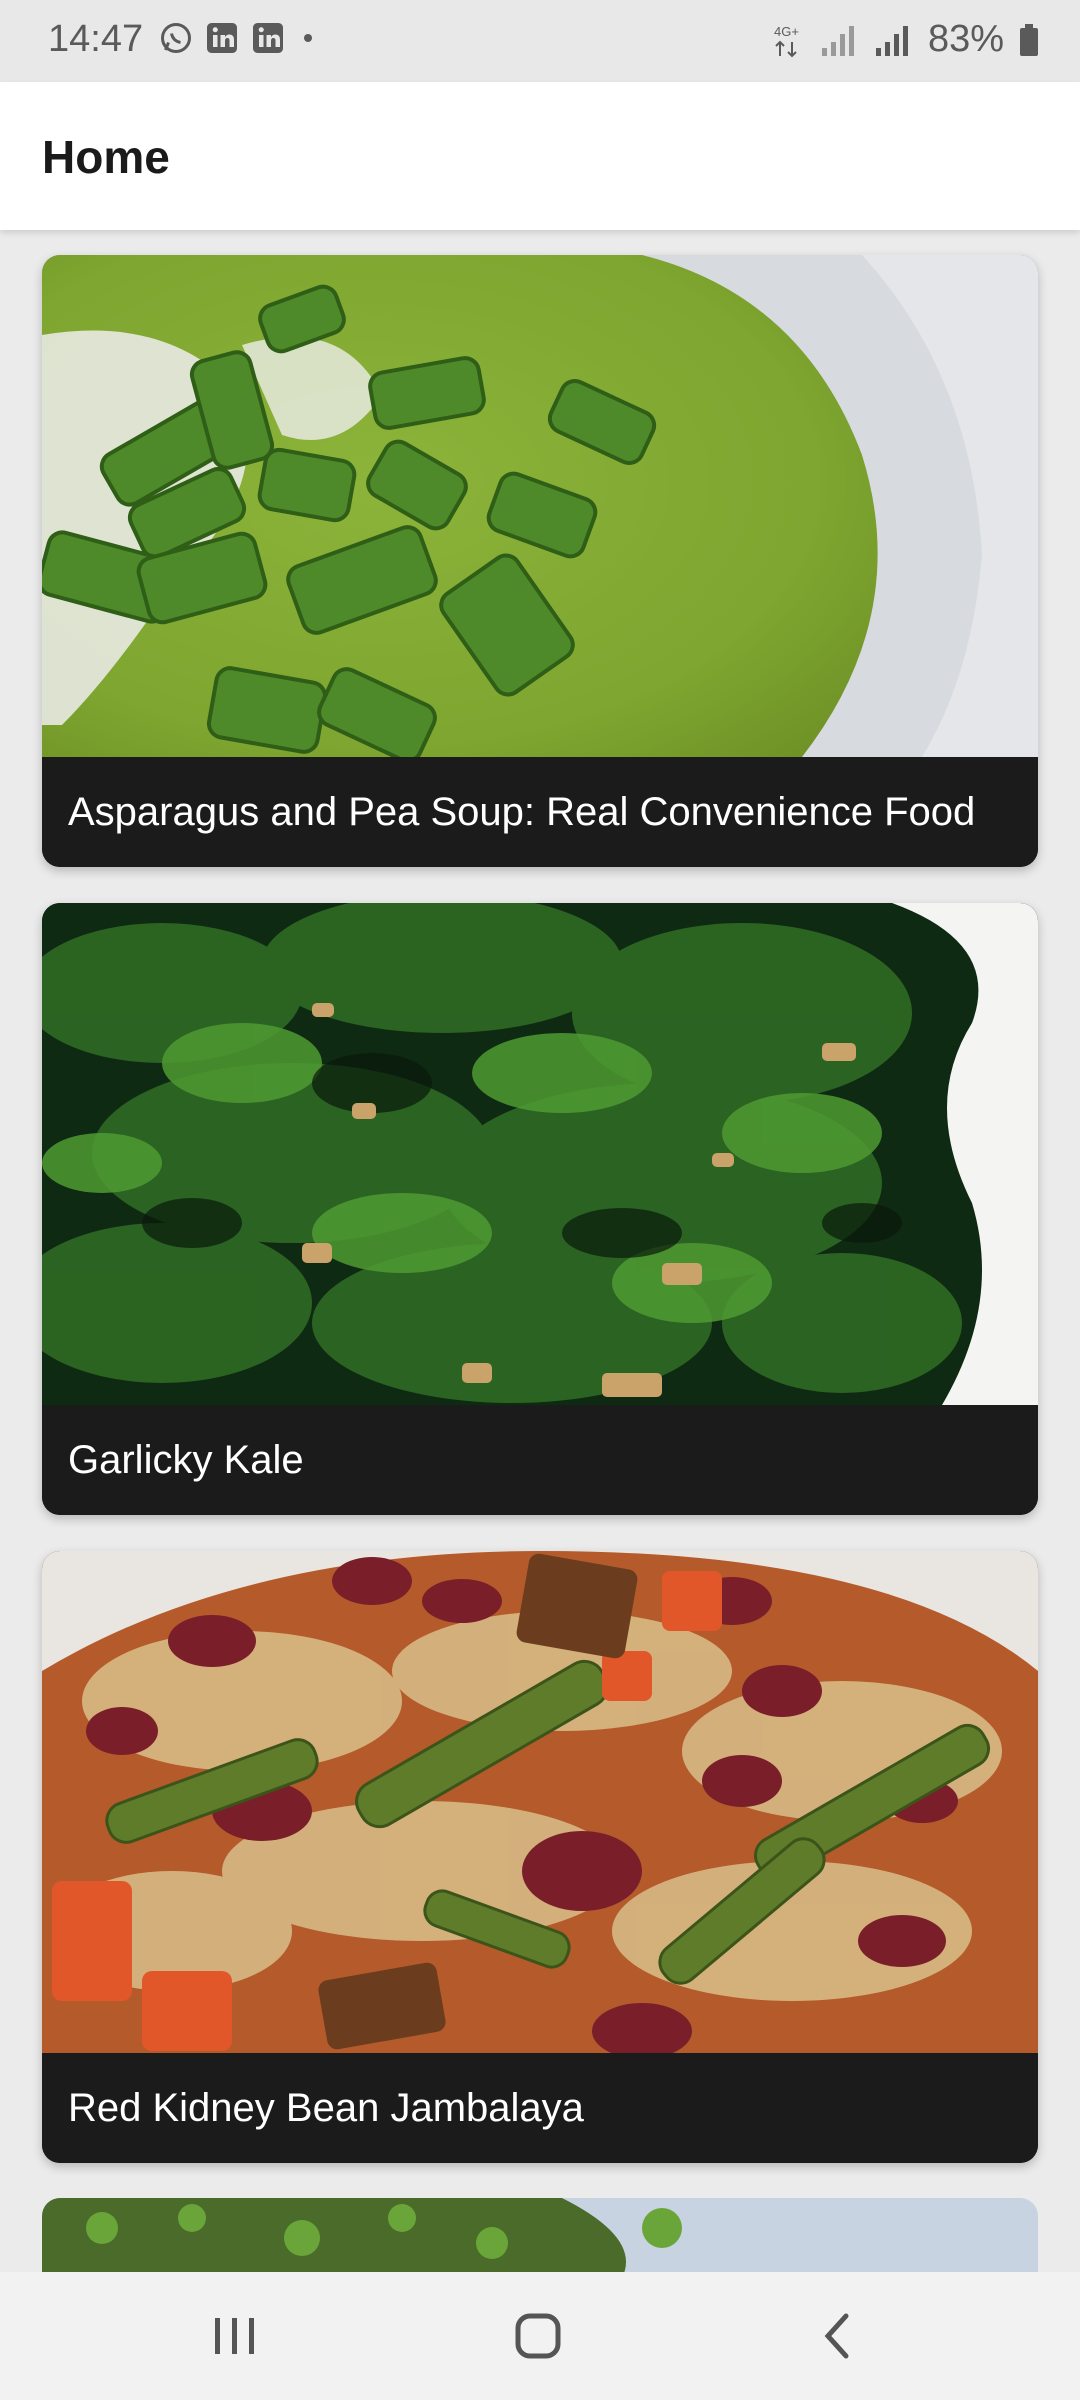  Describe the element at coordinates (540, 2108) in the screenshot. I see `recipe-title: Red Kidney Bean Jambalaya` at that location.